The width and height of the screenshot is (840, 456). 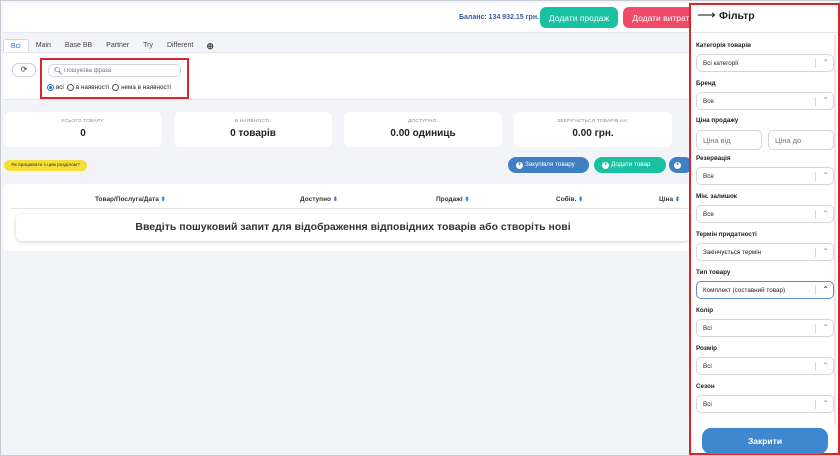 What do you see at coordinates (180, 46) in the screenshot?
I see `tab-different: Different` at bounding box center [180, 46].